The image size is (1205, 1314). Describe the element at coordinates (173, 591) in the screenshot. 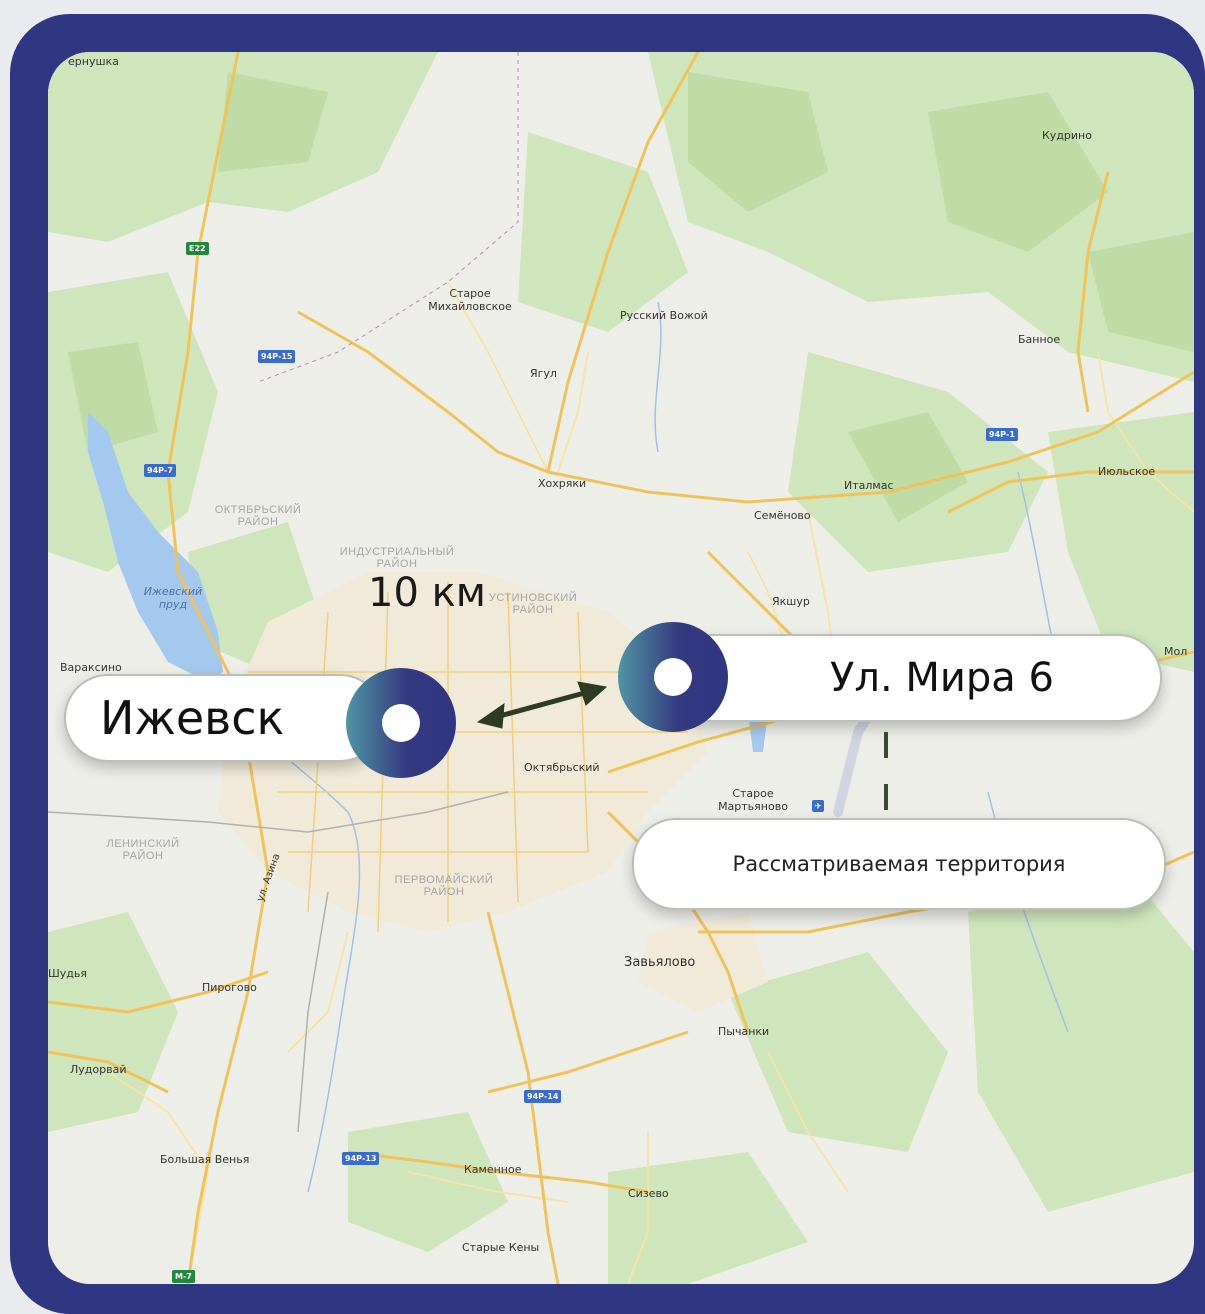

I see `water-label-line: Ижевский` at that location.